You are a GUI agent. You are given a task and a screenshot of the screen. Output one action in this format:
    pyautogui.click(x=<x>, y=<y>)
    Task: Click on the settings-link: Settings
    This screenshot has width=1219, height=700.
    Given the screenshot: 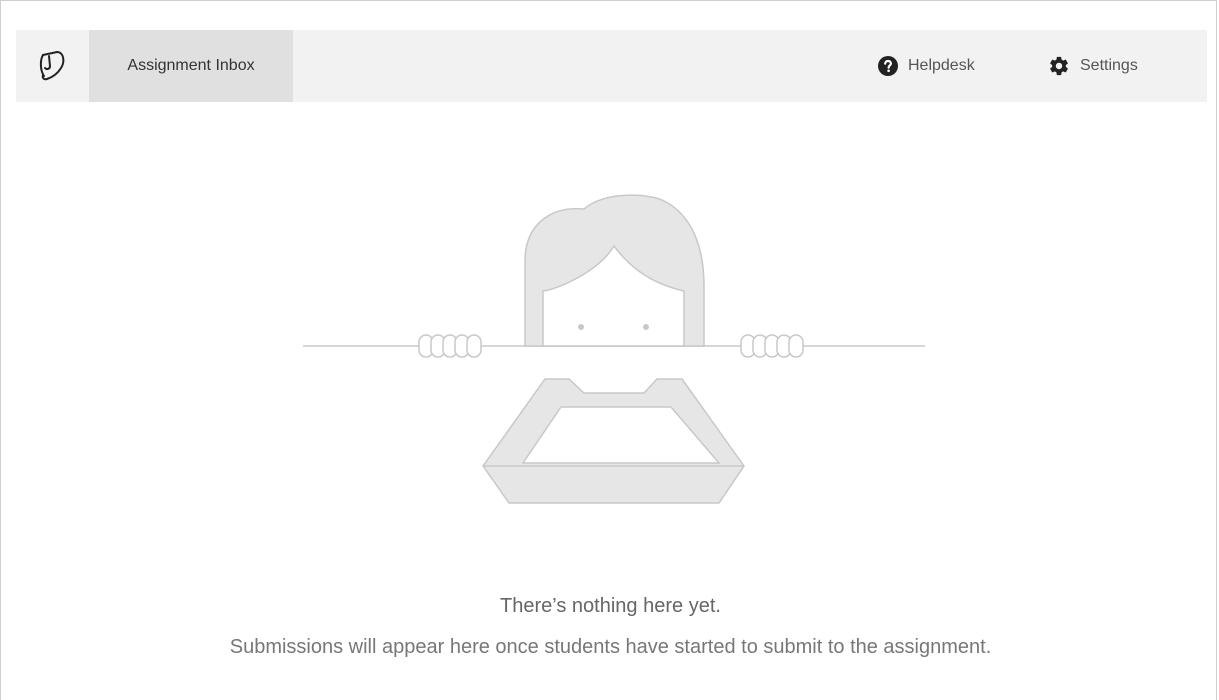 What is the action you would take?
    pyautogui.click(x=1093, y=66)
    